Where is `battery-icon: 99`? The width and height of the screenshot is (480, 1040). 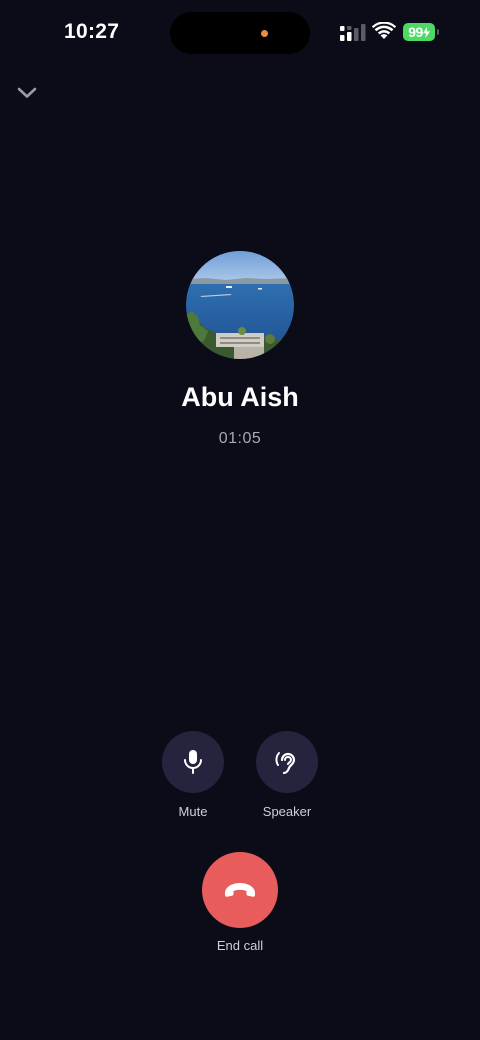 battery-icon: 99 is located at coordinates (421, 32).